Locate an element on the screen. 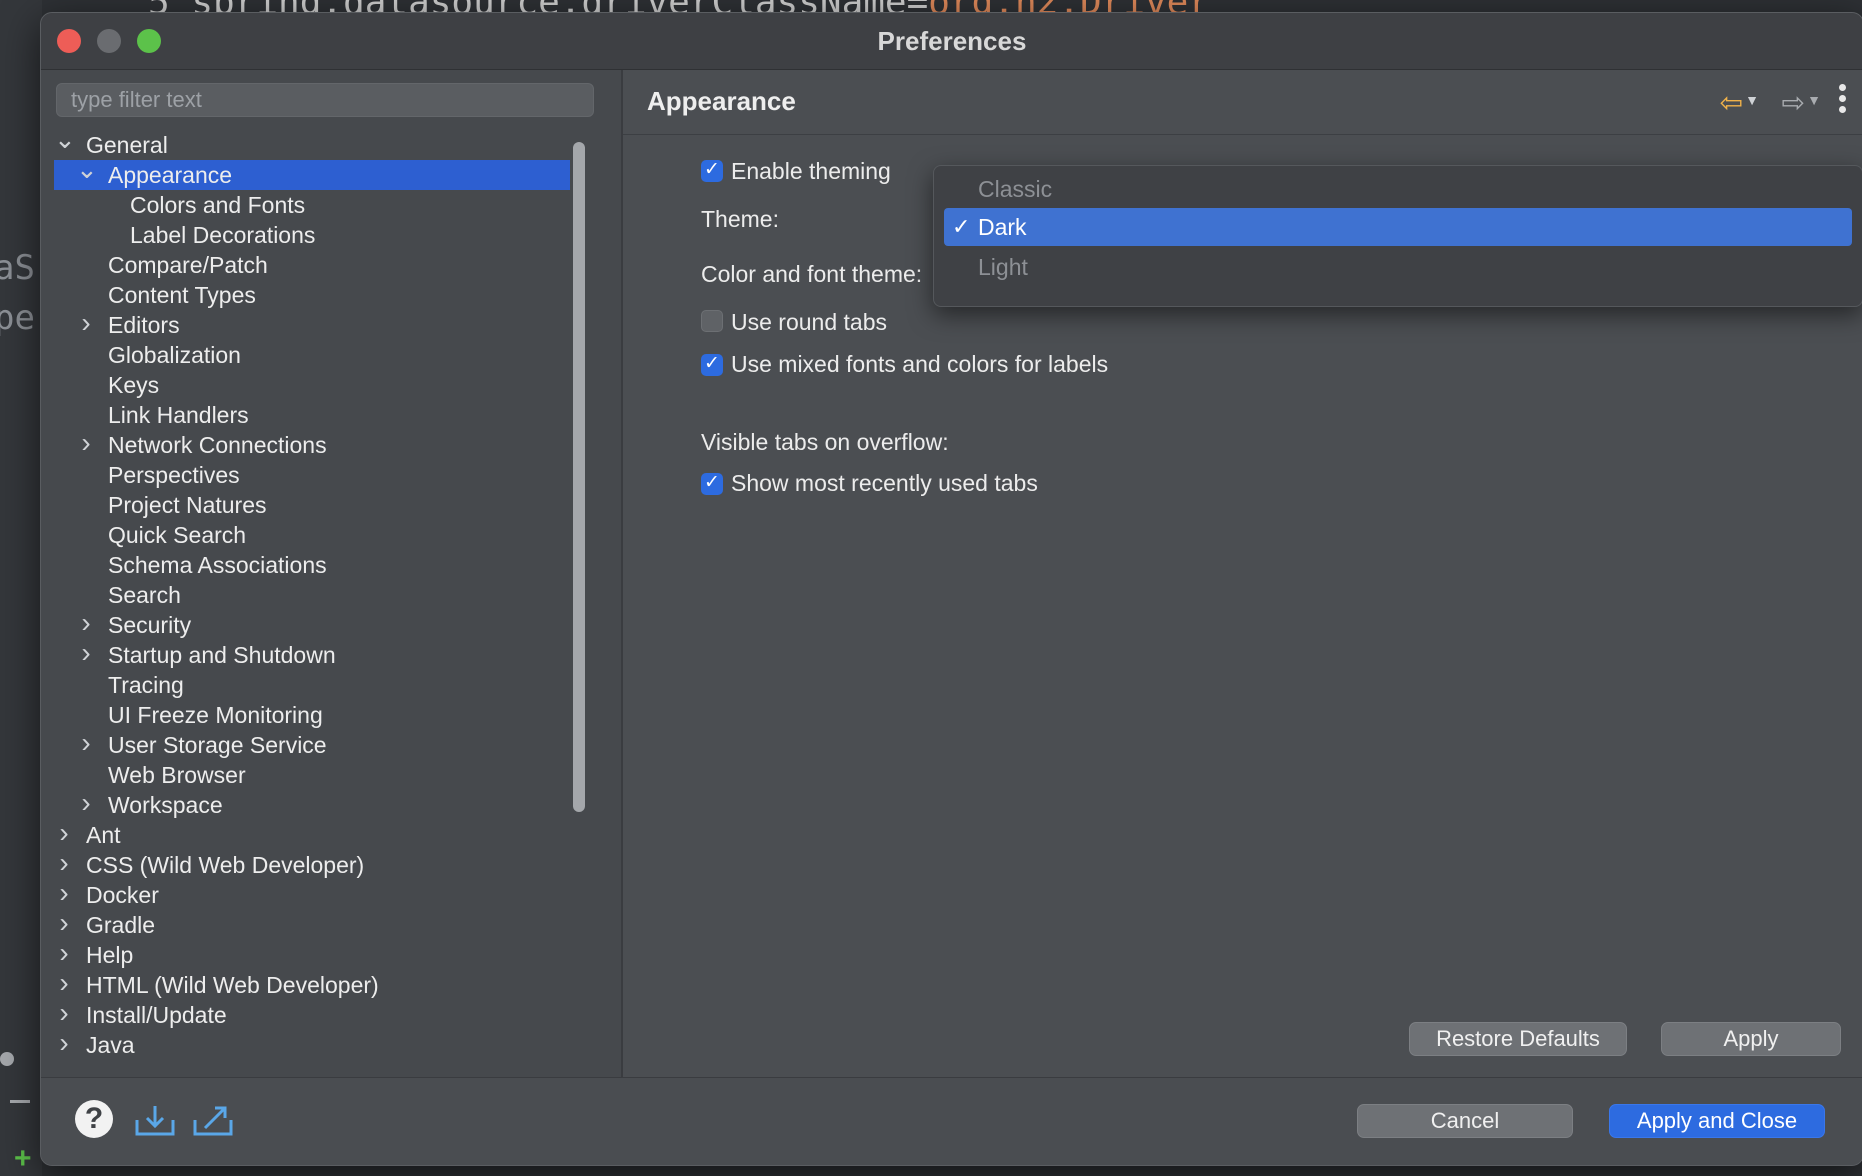 The image size is (1862, 1176). tree-item-label: Network Connections is located at coordinates (217, 445).